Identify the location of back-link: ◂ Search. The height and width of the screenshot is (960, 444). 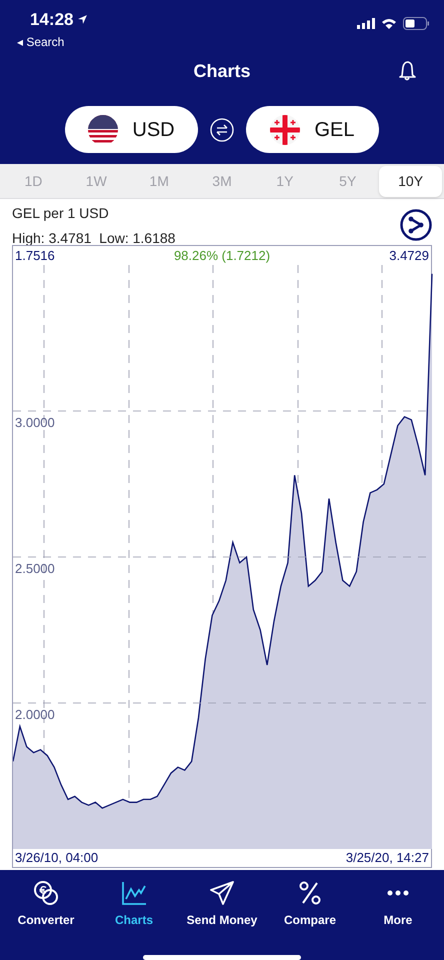
(52, 41).